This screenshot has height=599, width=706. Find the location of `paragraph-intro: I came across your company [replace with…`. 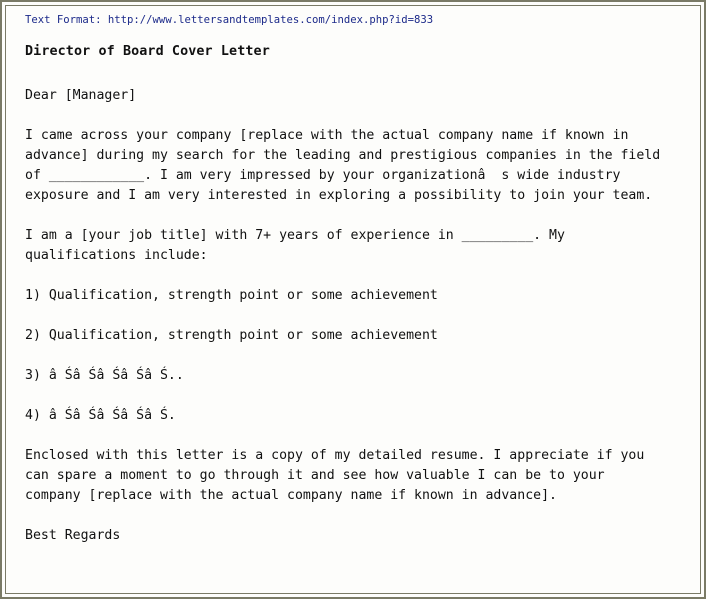

paragraph-intro: I came across your company [replace with… is located at coordinates (343, 165).